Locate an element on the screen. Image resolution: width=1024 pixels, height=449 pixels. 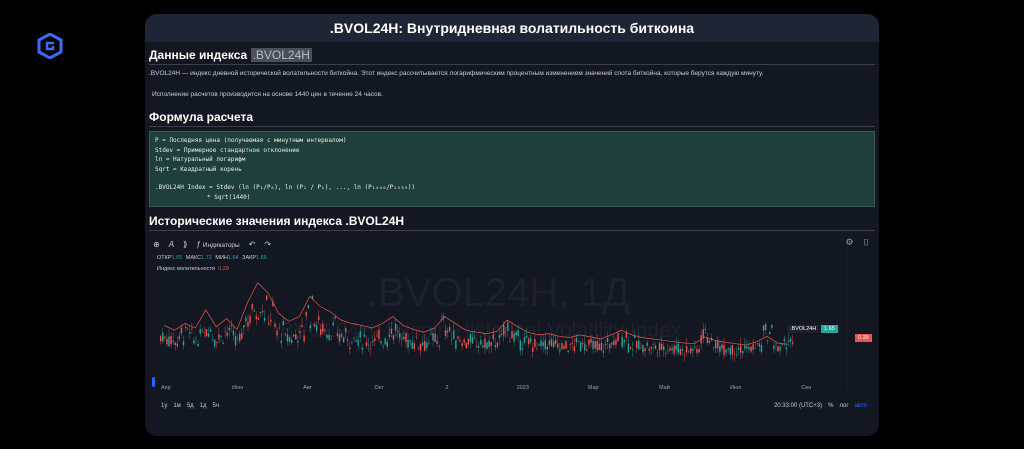
indicators-icon: ƒ is located at coordinates (198, 244).